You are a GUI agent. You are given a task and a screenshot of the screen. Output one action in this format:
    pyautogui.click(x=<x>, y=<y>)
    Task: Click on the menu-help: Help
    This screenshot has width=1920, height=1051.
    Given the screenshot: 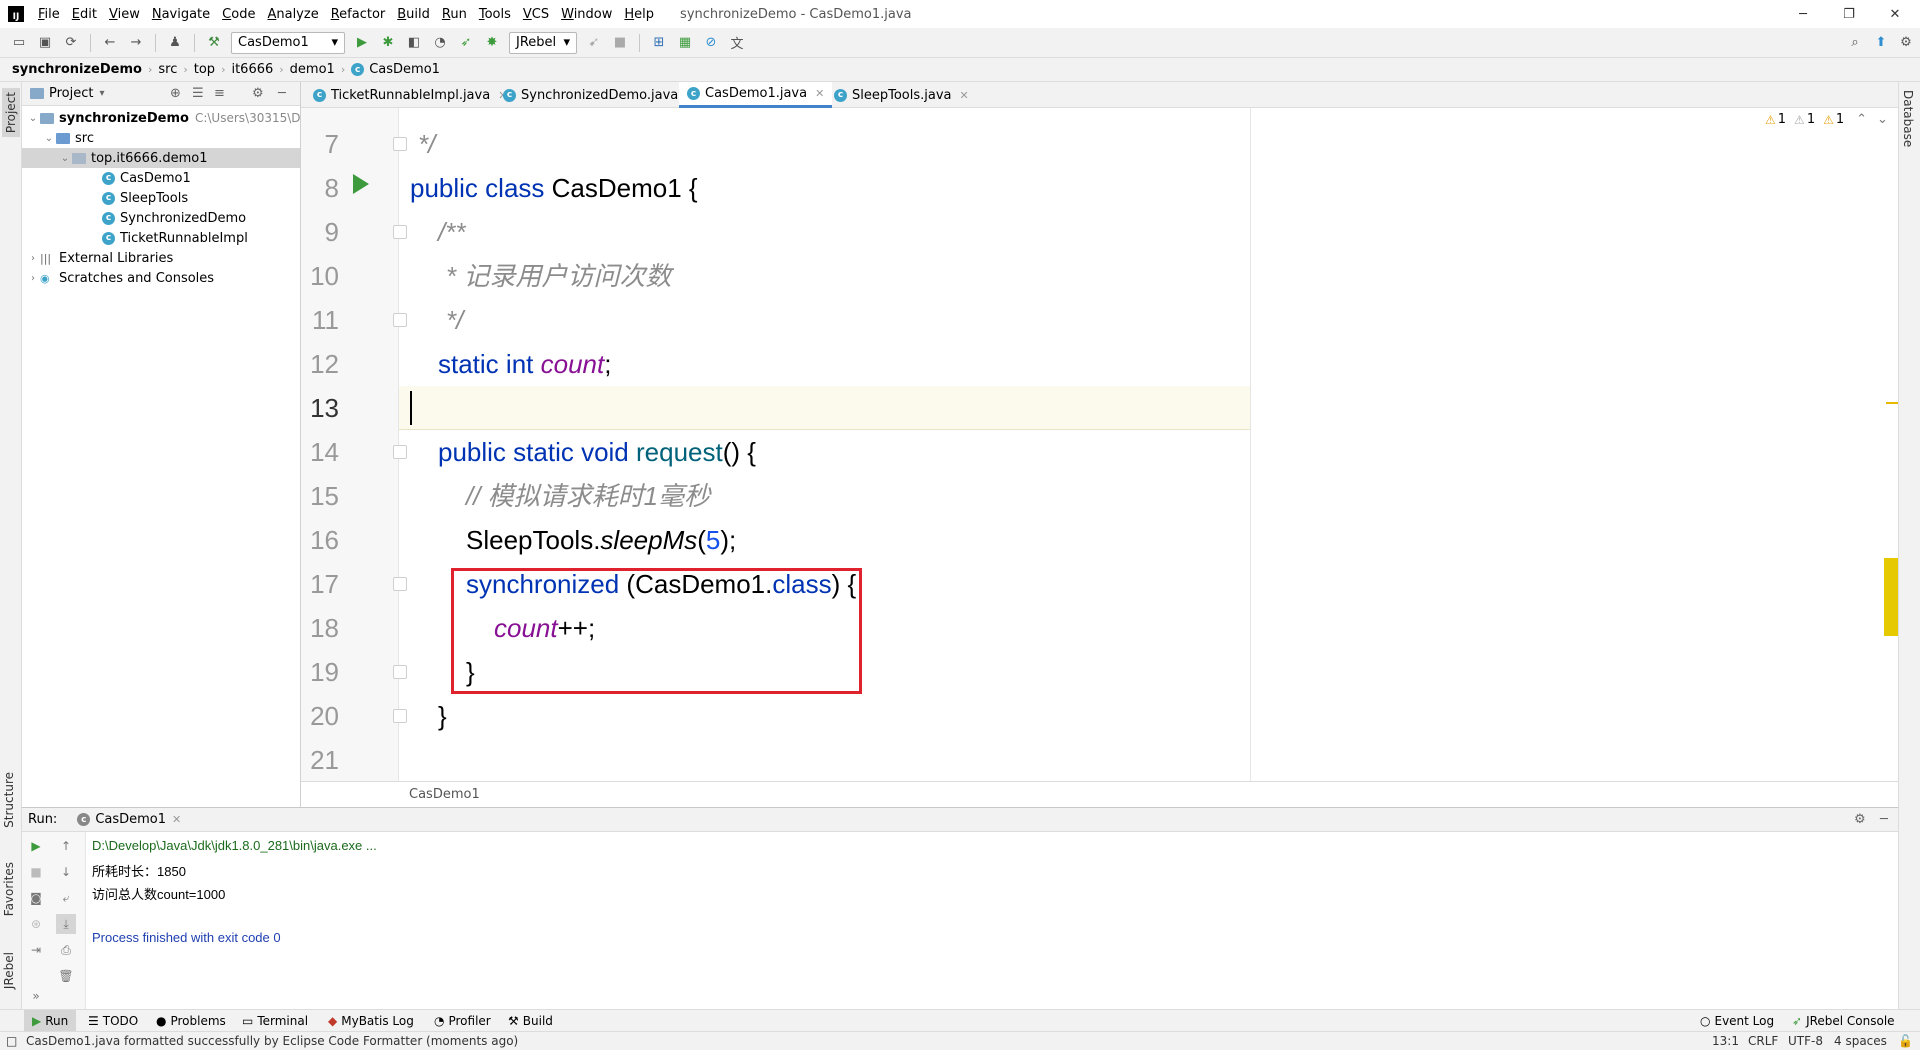 What is the action you would take?
    pyautogui.click(x=639, y=14)
    